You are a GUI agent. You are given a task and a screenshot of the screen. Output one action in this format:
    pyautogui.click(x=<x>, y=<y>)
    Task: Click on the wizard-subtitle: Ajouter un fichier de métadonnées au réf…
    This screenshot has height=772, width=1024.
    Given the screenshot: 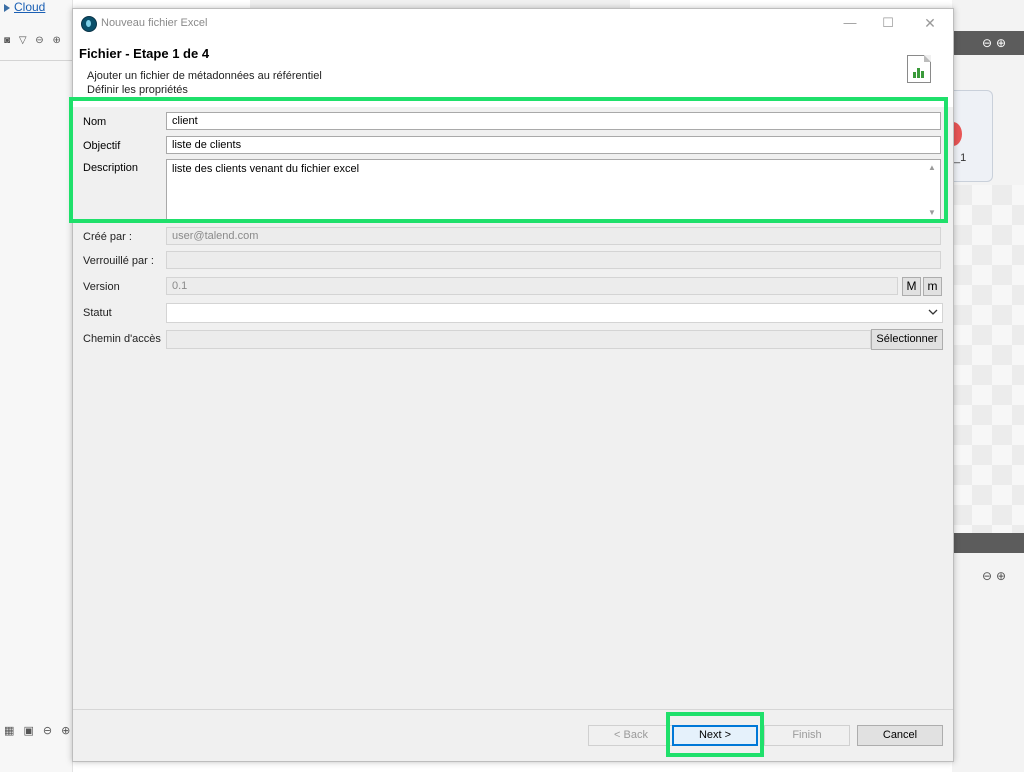 What is the action you would take?
    pyautogui.click(x=204, y=76)
    